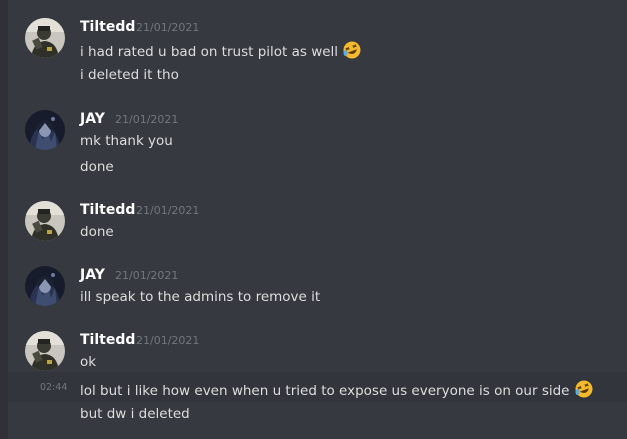 This screenshot has height=439, width=627. What do you see at coordinates (135, 414) in the screenshot?
I see `message-text: but dw i deleted` at bounding box center [135, 414].